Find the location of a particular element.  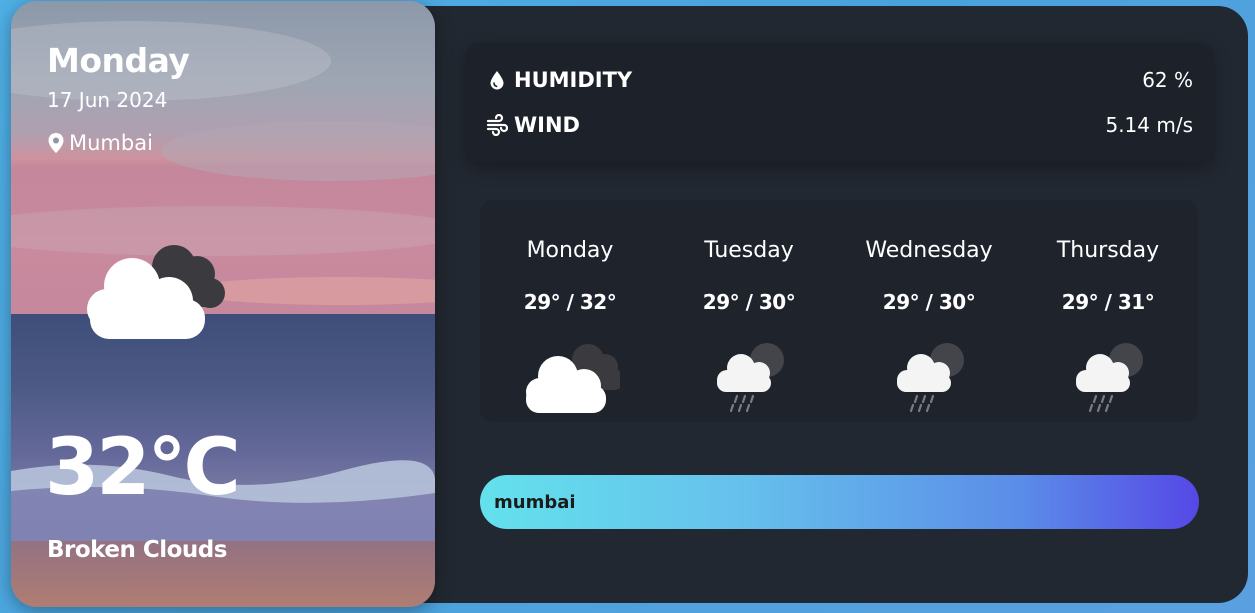

humidity-label: HUMIDITY is located at coordinates (573, 80).